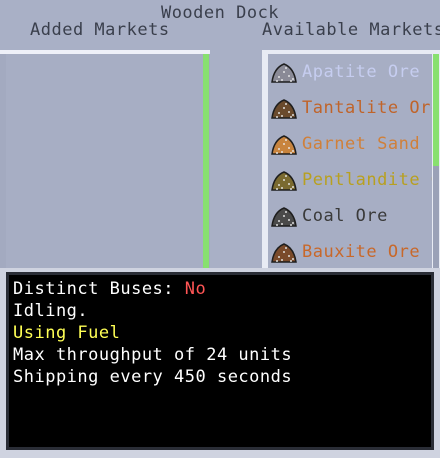  I want to click on panel-divider, so click(236, 159).